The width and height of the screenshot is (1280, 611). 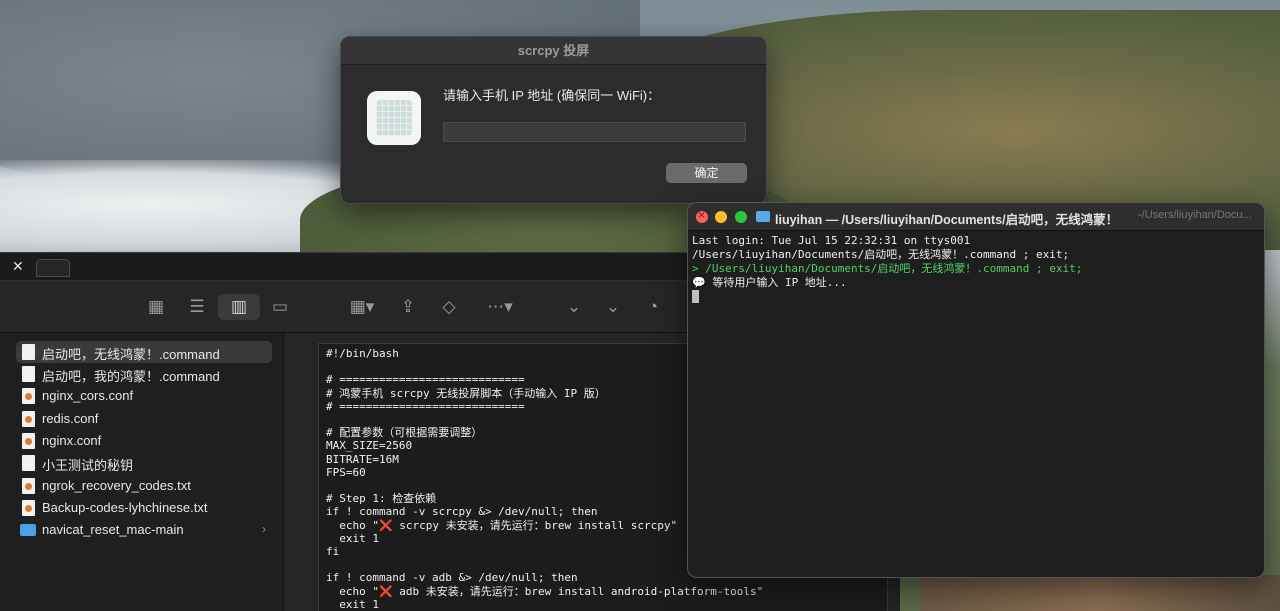 I want to click on file-item: 启动吧，我的鸿蒙！.command, so click(x=144, y=374).